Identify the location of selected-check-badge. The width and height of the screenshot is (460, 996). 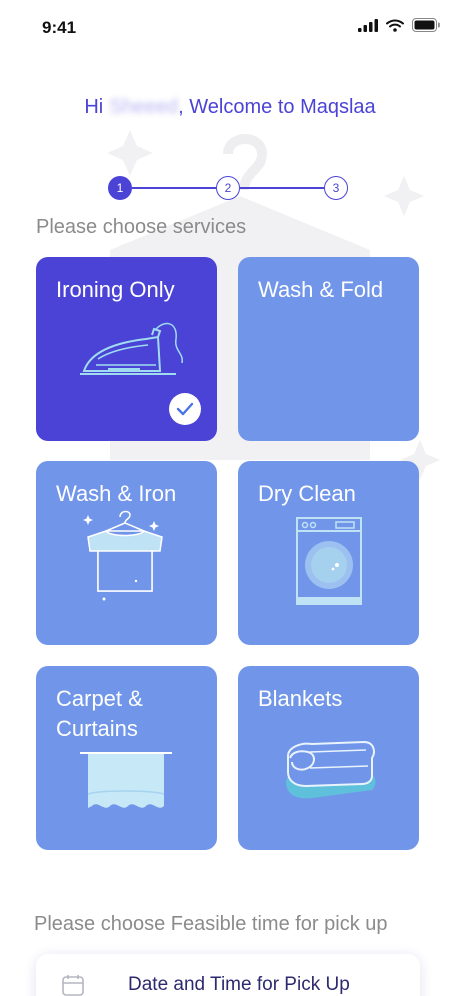
(185, 409).